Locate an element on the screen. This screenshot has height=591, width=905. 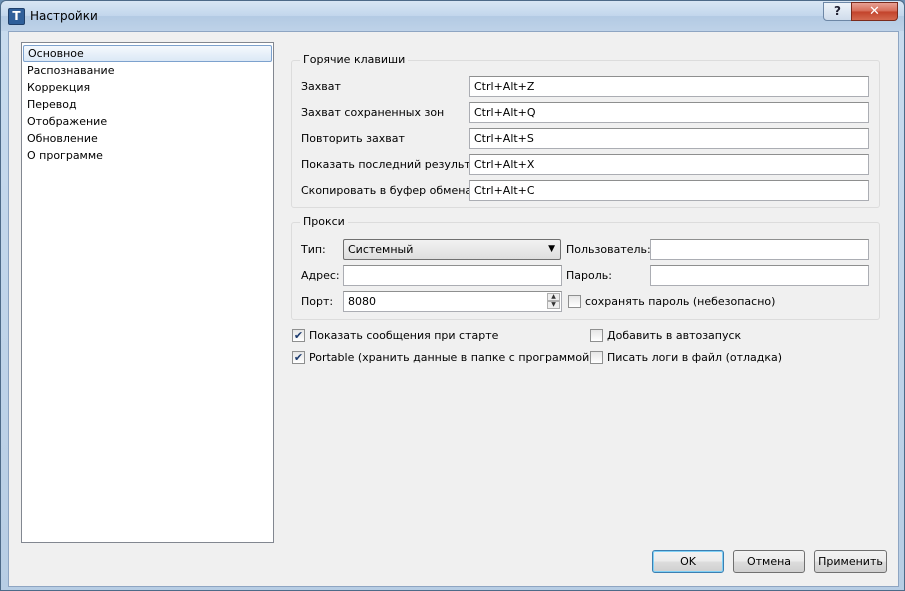
spin-up-icon: ▲ is located at coordinates (553, 297).